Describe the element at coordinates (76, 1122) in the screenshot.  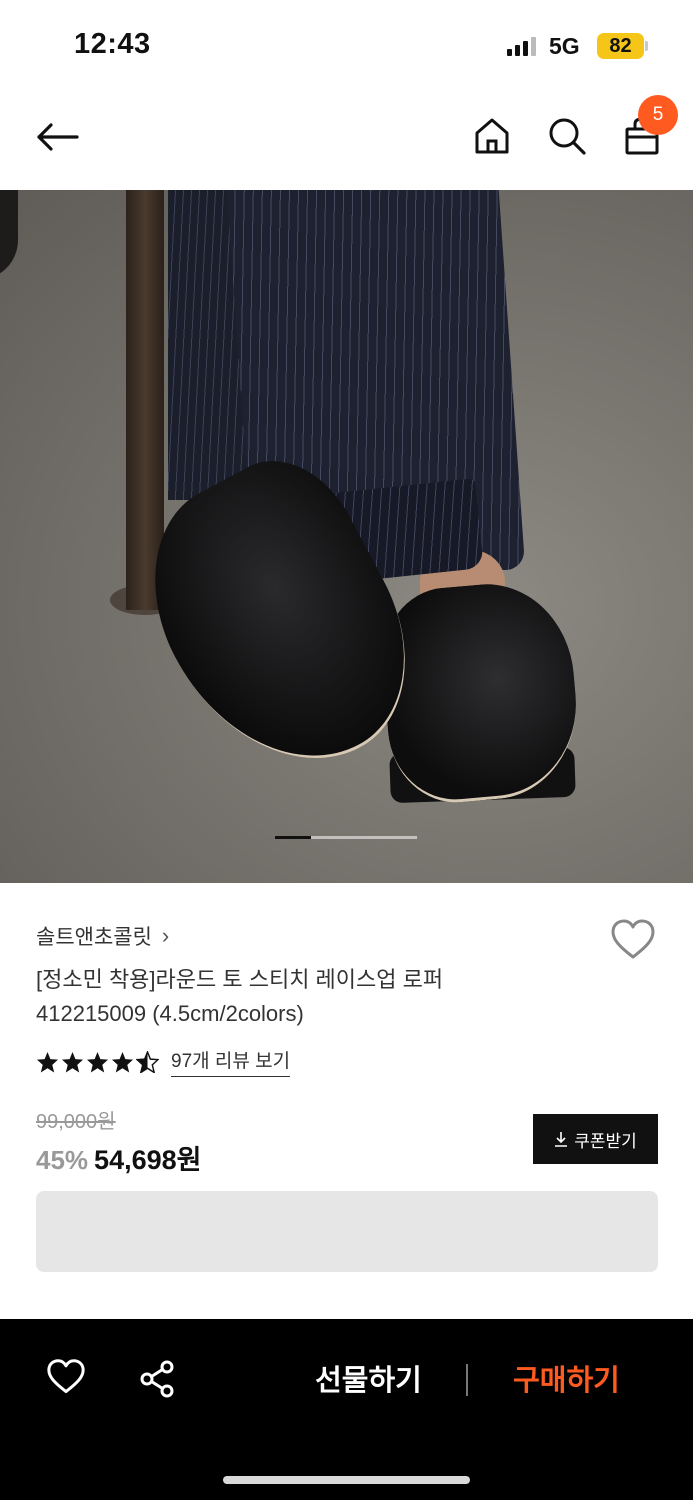
I see `original-price: 99,000원` at that location.